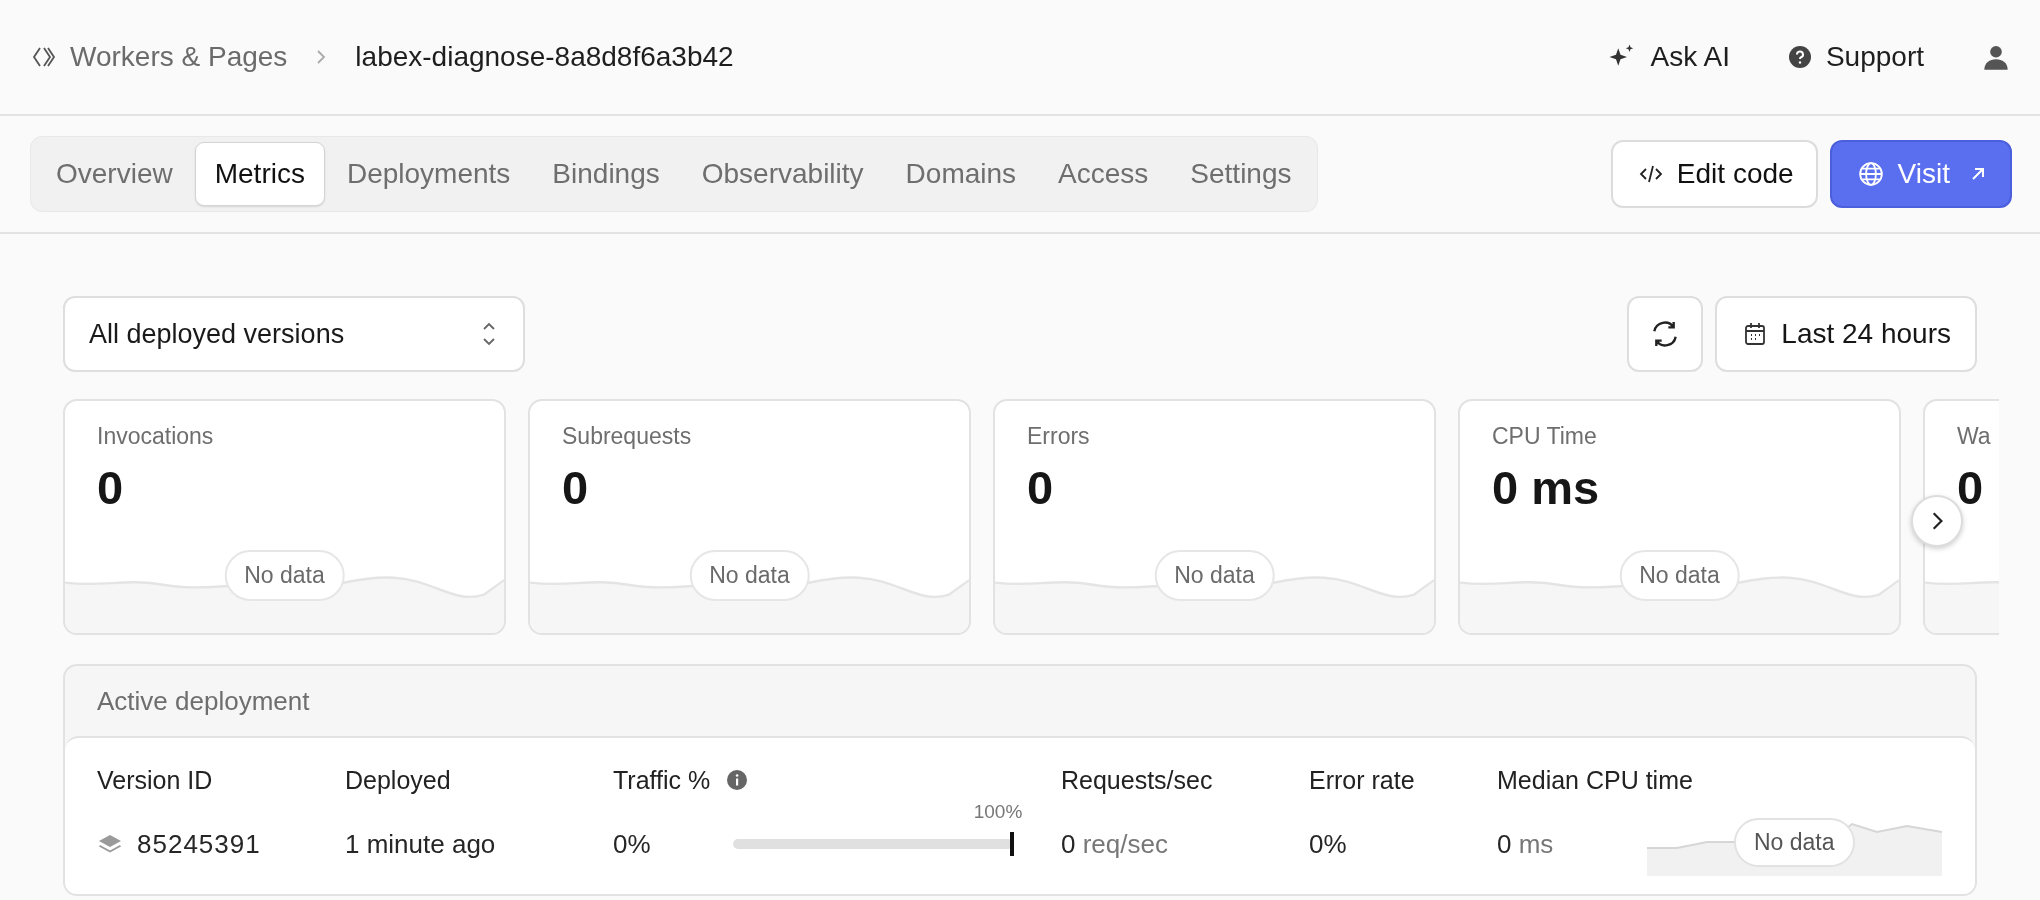 This screenshot has height=900, width=2040. What do you see at coordinates (1546, 487) in the screenshot?
I see `metric-value: 0 ms` at bounding box center [1546, 487].